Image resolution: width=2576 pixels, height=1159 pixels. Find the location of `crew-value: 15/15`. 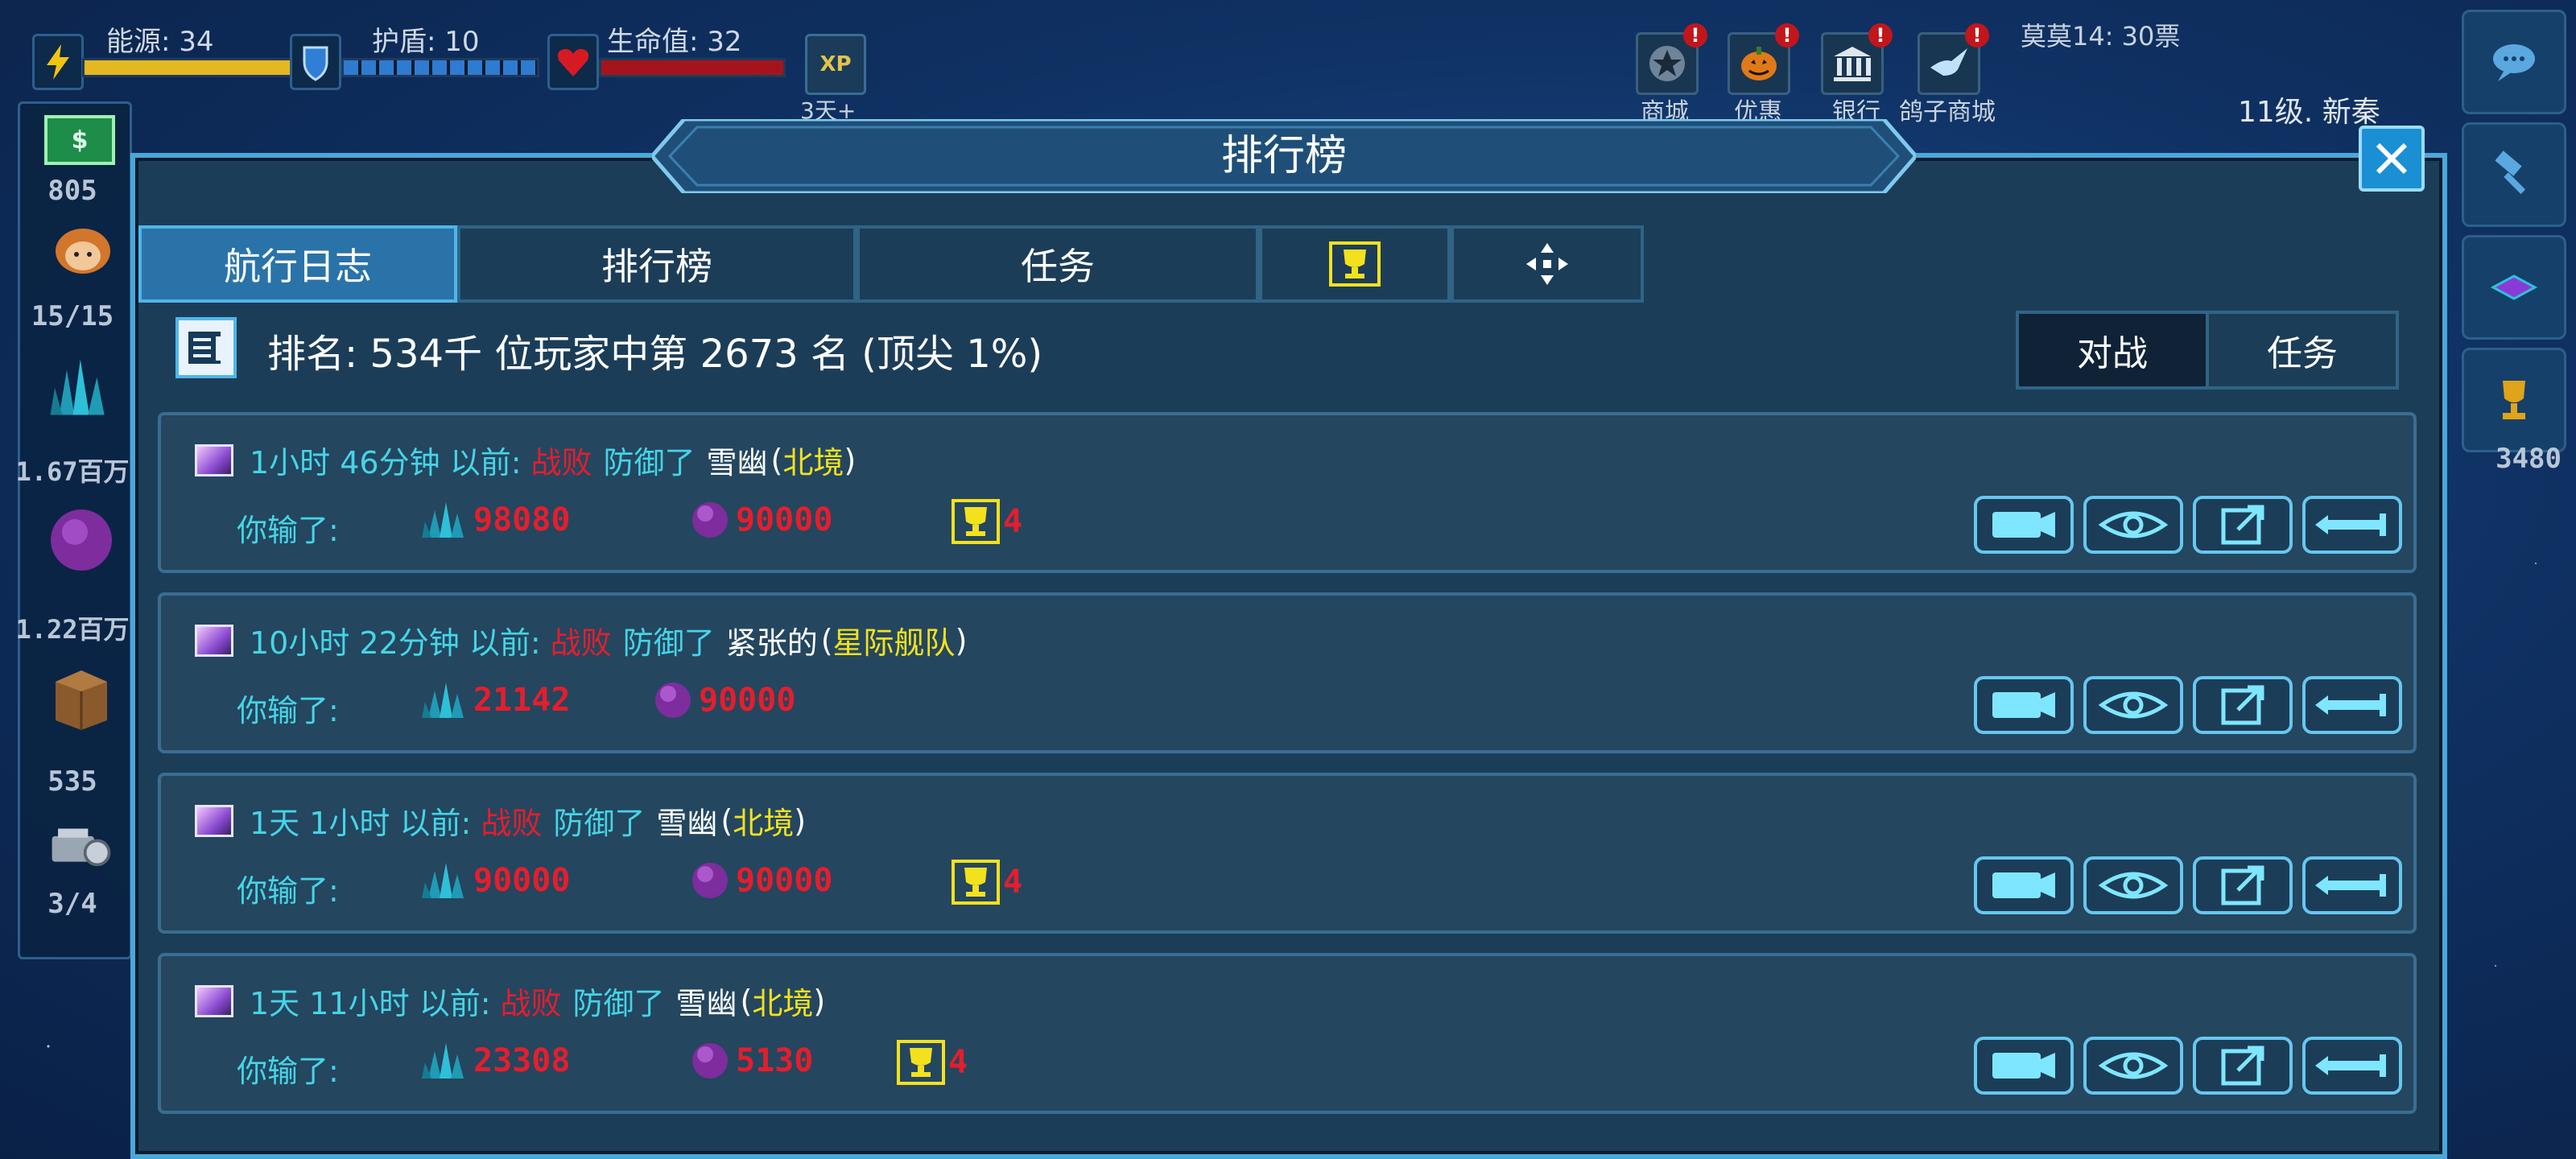

crew-value: 15/15 is located at coordinates (72, 316).